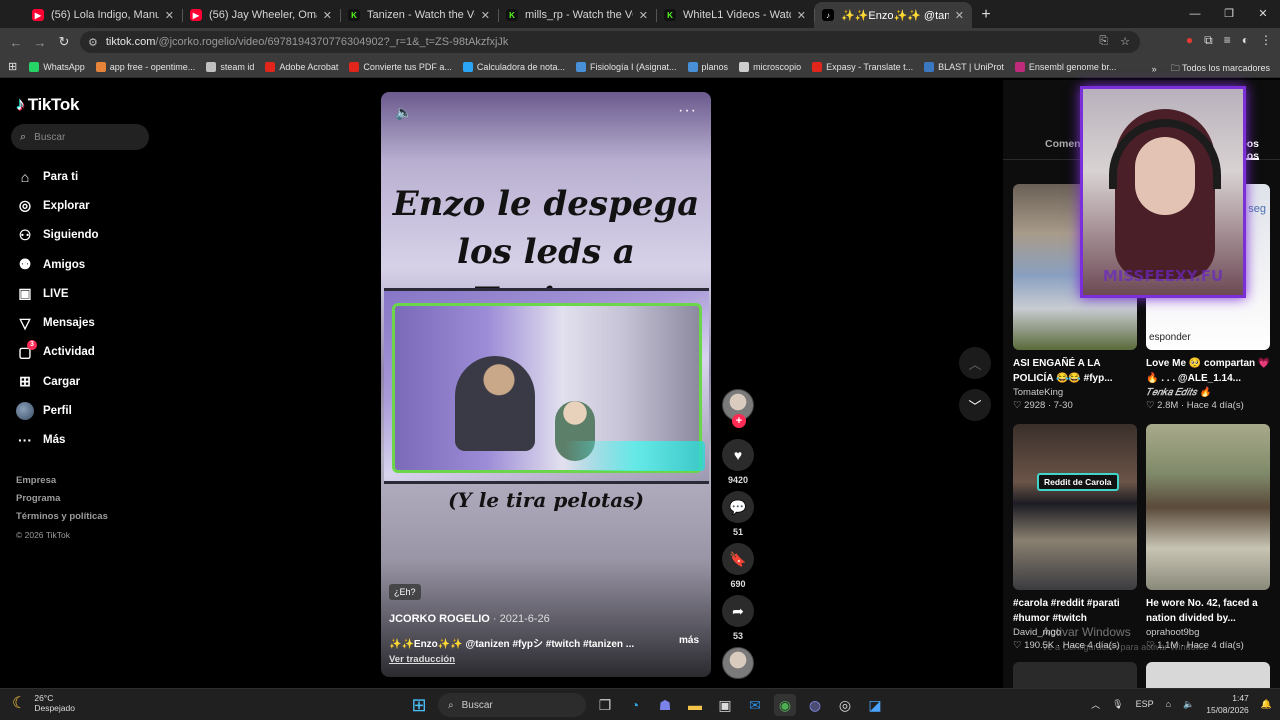  I want to click on store-icon: ▣, so click(725, 705).